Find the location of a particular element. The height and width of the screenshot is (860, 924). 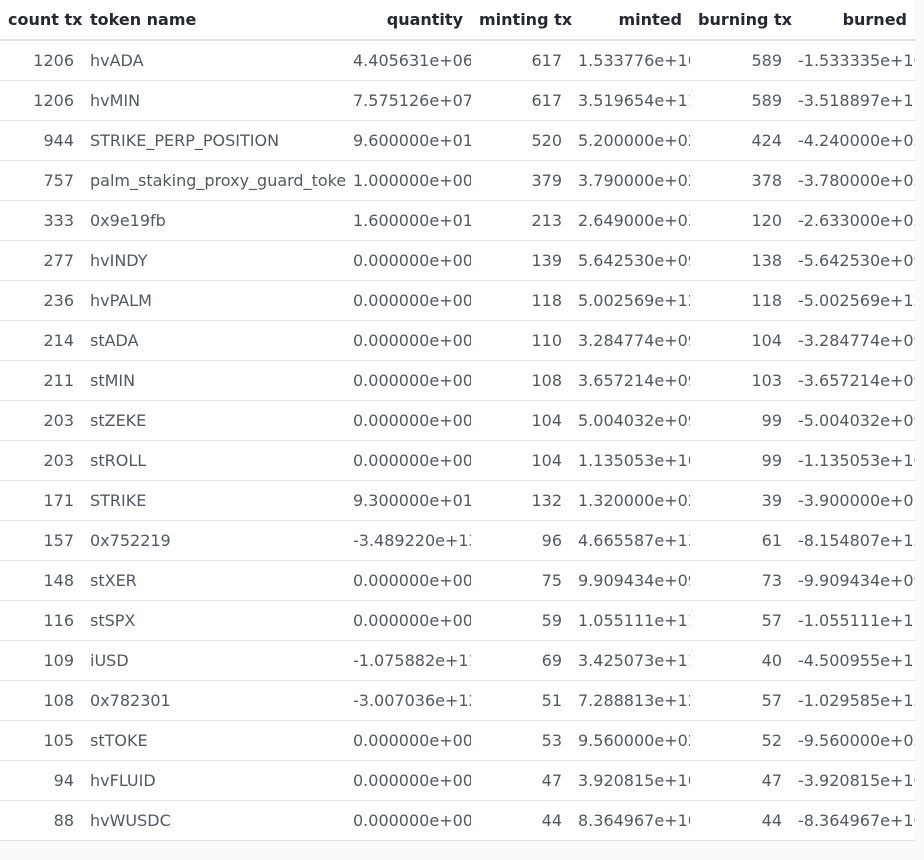

minting-tx-cell: 110 is located at coordinates (520, 340).